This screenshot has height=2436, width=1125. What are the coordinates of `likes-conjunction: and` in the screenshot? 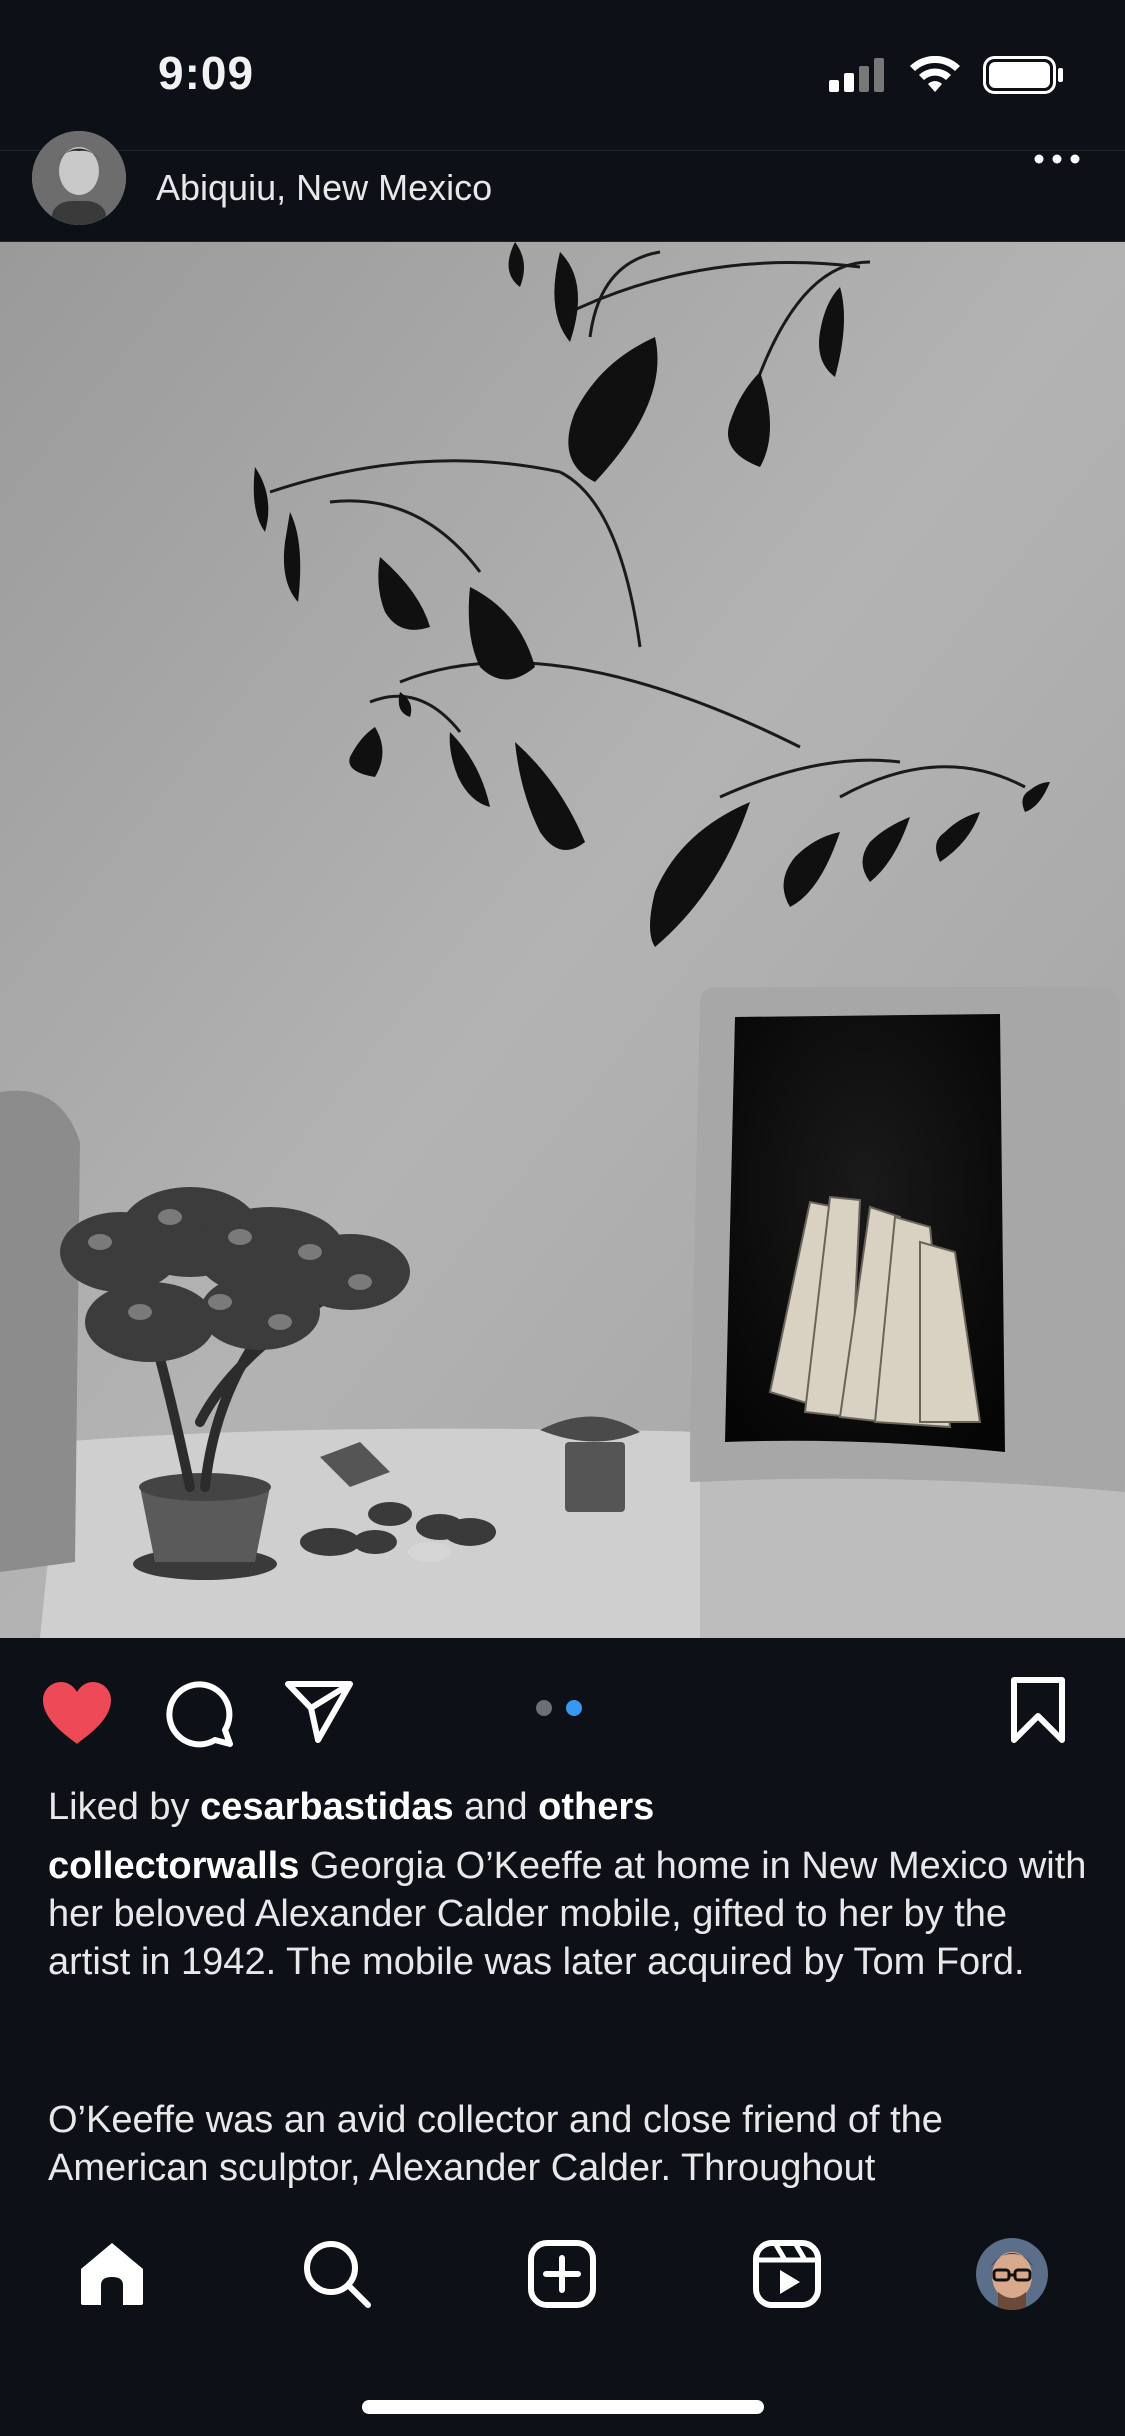 It's located at (496, 1807).